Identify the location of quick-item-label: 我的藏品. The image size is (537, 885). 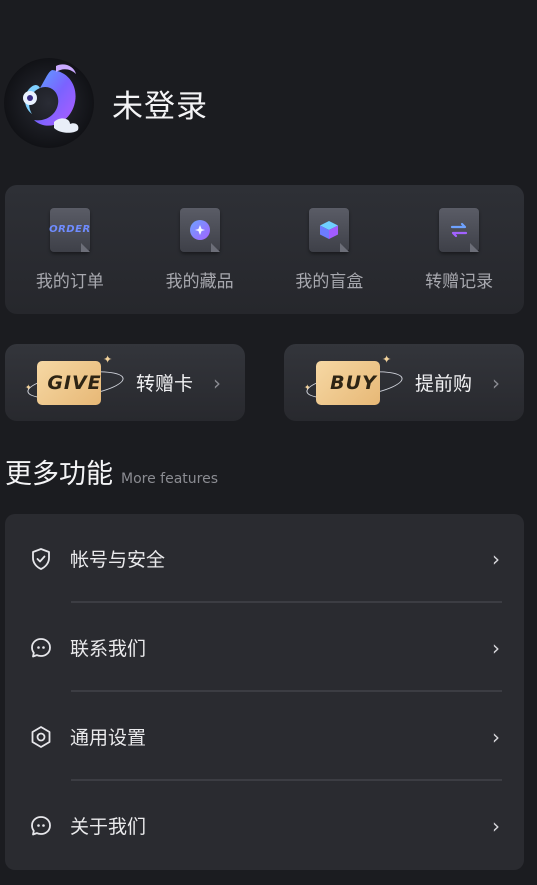
(199, 281).